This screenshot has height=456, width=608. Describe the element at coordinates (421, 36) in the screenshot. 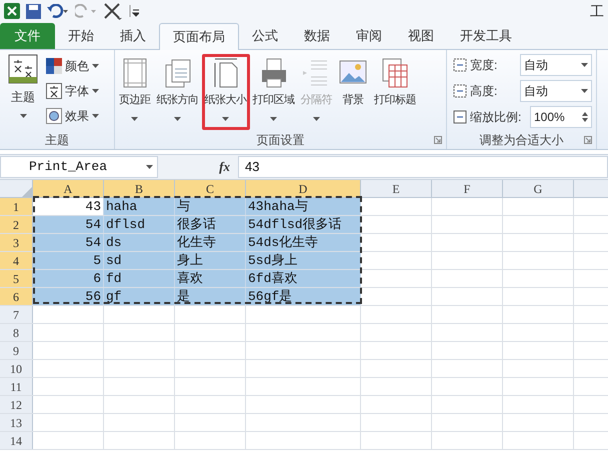

I see `ribbon-tab: 视图` at that location.